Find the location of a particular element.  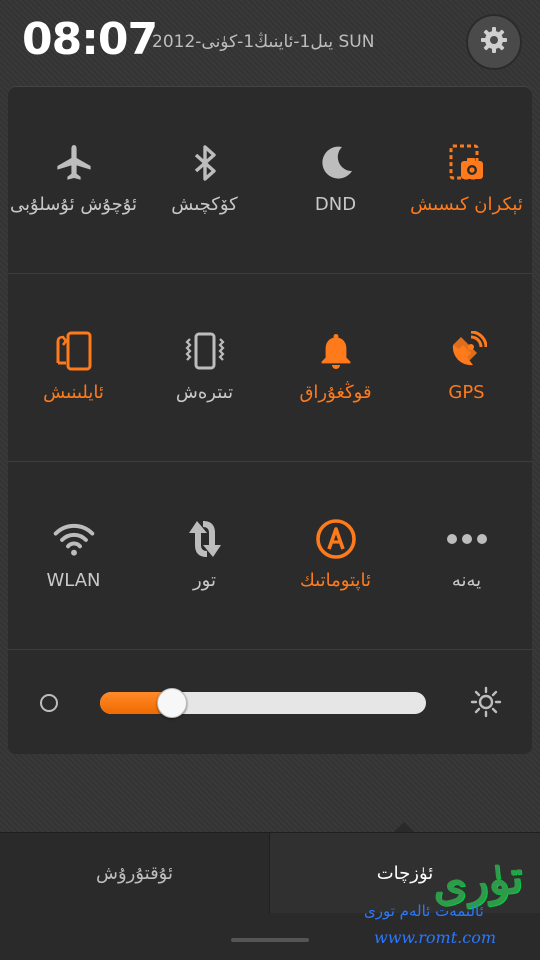

brightness-slider-thumb is located at coordinates (172, 703).